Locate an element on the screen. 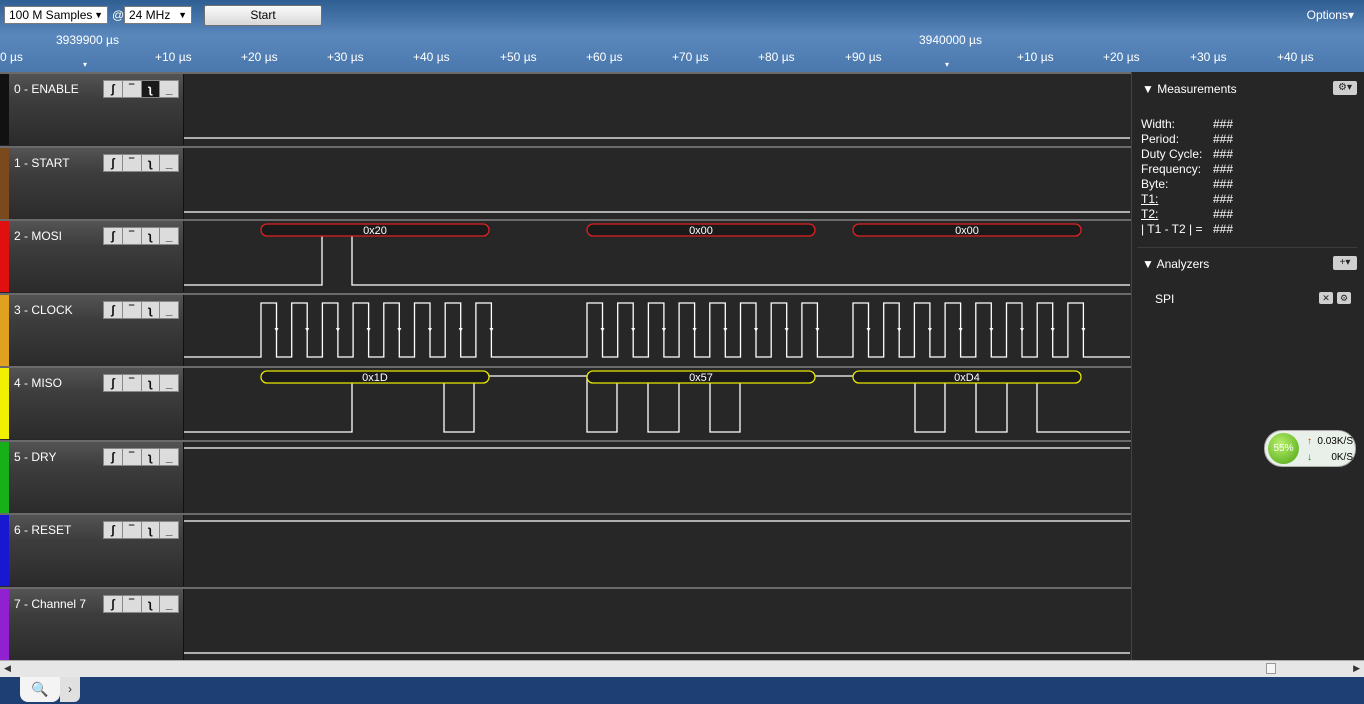 The height and width of the screenshot is (704, 1364). channel-label-panel: 1 - START ʃ ‾ ʅ _ is located at coordinates (92, 183).